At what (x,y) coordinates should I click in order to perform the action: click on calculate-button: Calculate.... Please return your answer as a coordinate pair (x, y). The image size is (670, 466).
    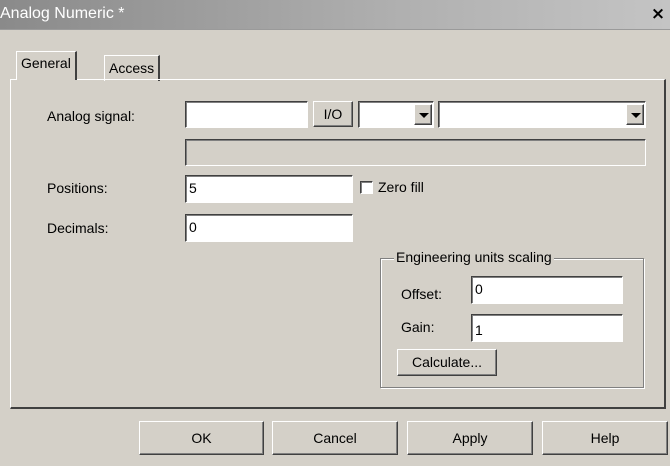
    Looking at the image, I should click on (447, 362).